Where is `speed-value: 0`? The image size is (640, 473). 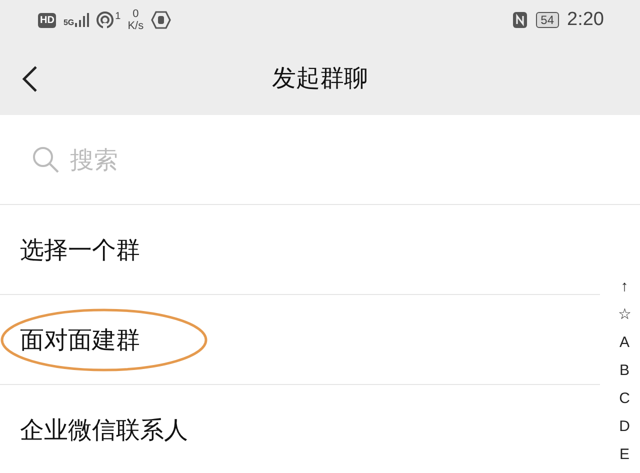 speed-value: 0 is located at coordinates (135, 14).